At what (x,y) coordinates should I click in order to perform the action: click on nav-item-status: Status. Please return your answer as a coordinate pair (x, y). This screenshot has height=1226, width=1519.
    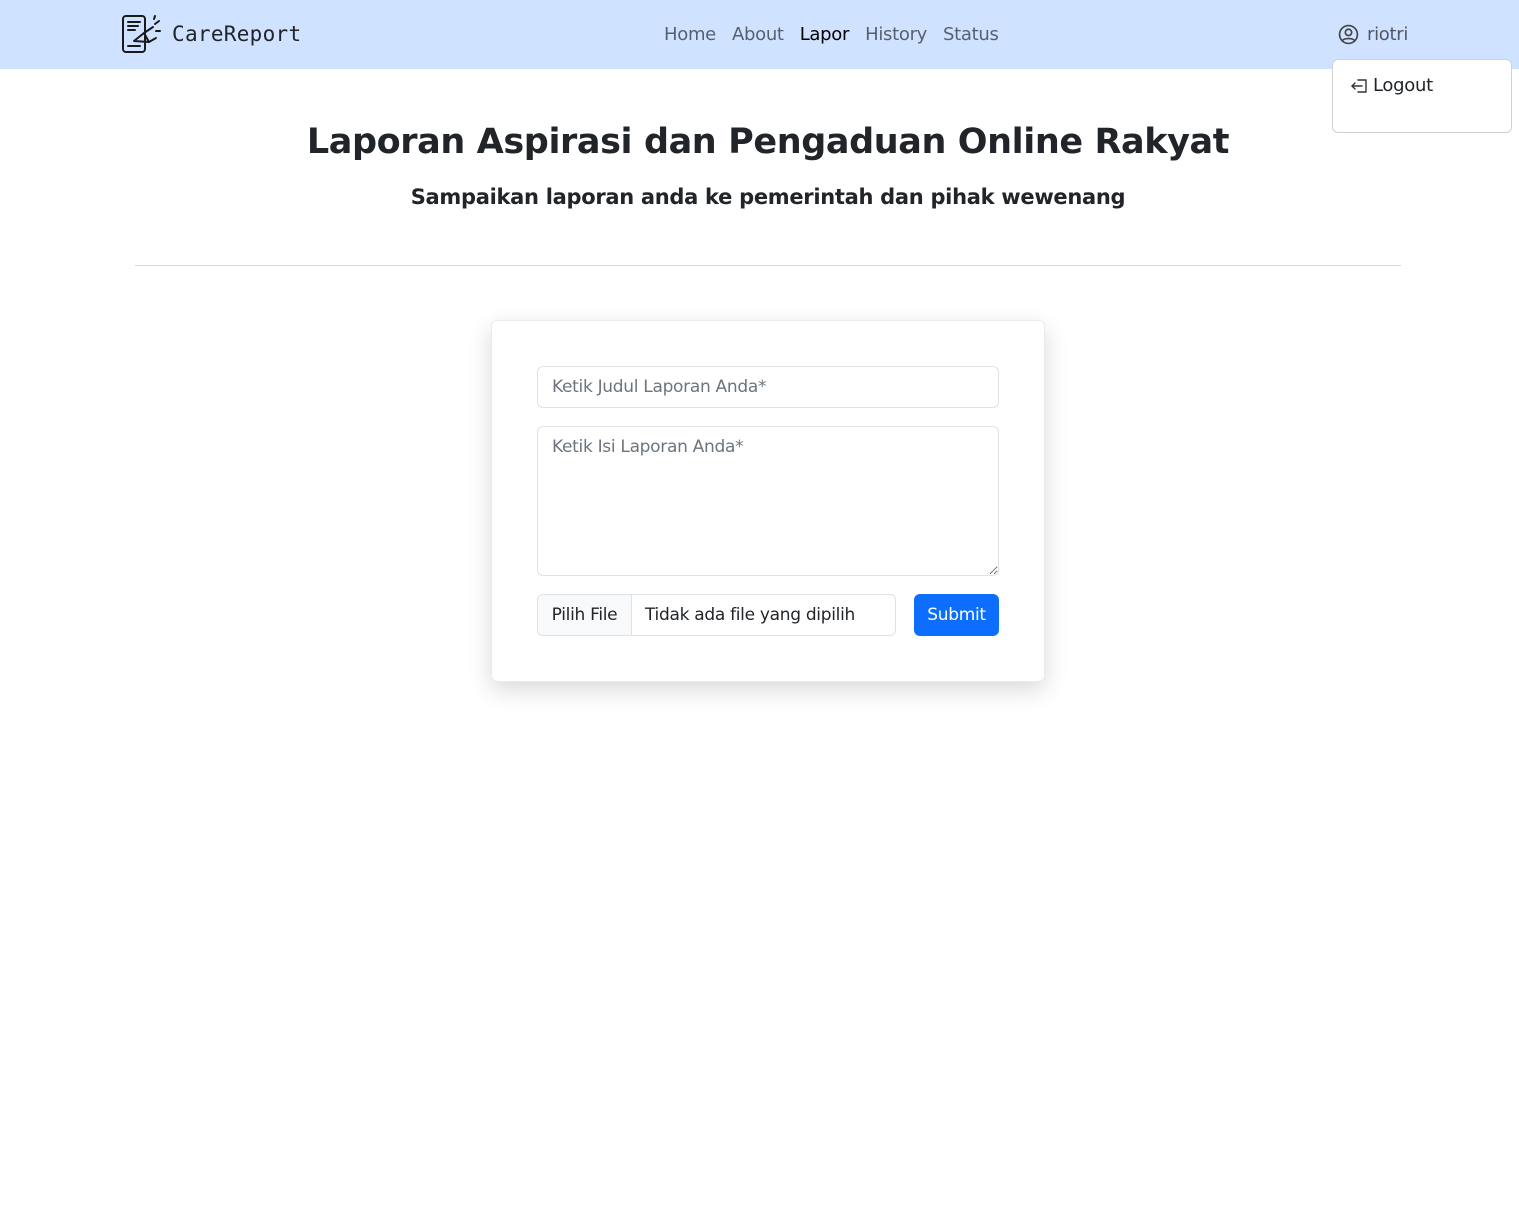
    Looking at the image, I should click on (971, 34).